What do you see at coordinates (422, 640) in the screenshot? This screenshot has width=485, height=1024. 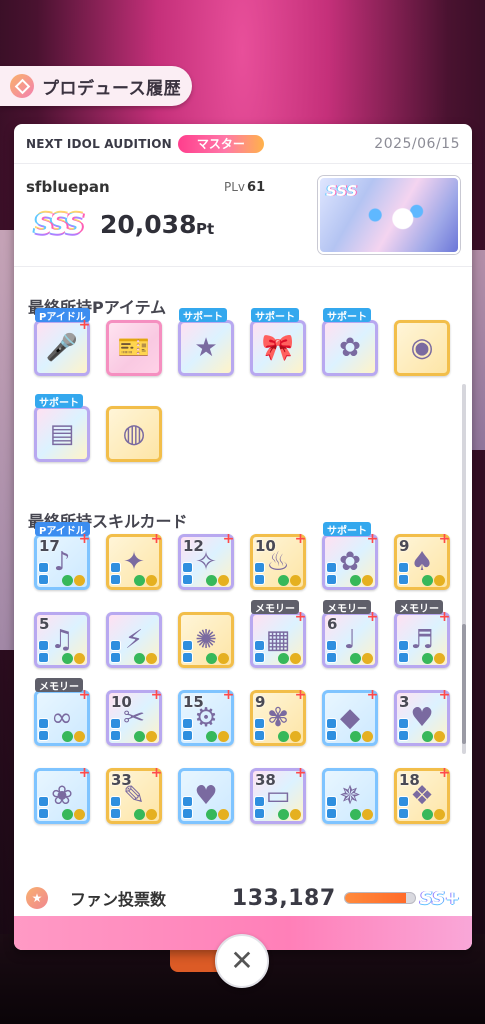 I see `skill-card-art: ♬` at bounding box center [422, 640].